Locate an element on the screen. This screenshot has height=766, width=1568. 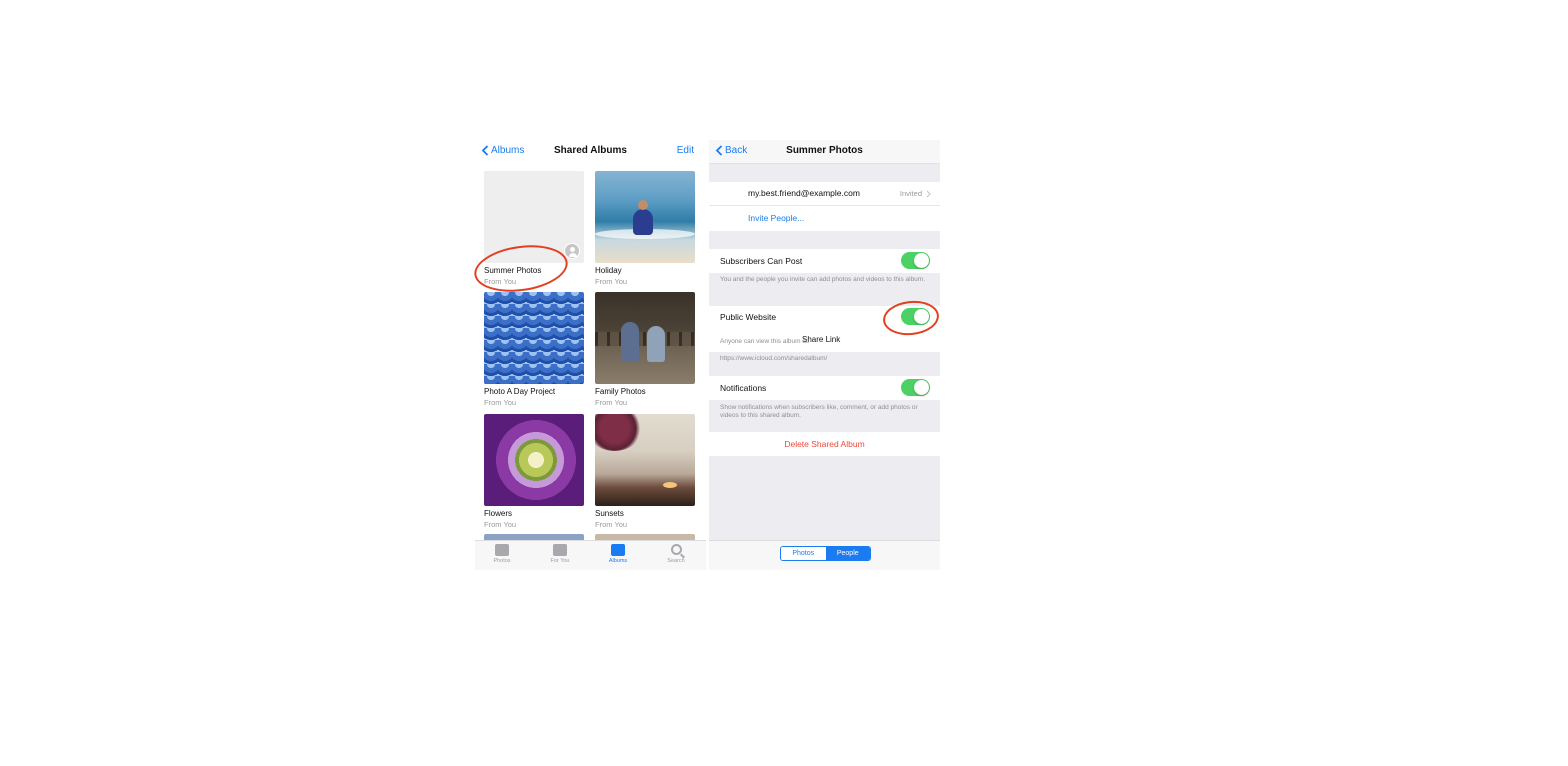
tab-albums: Albums is located at coordinates (618, 554).